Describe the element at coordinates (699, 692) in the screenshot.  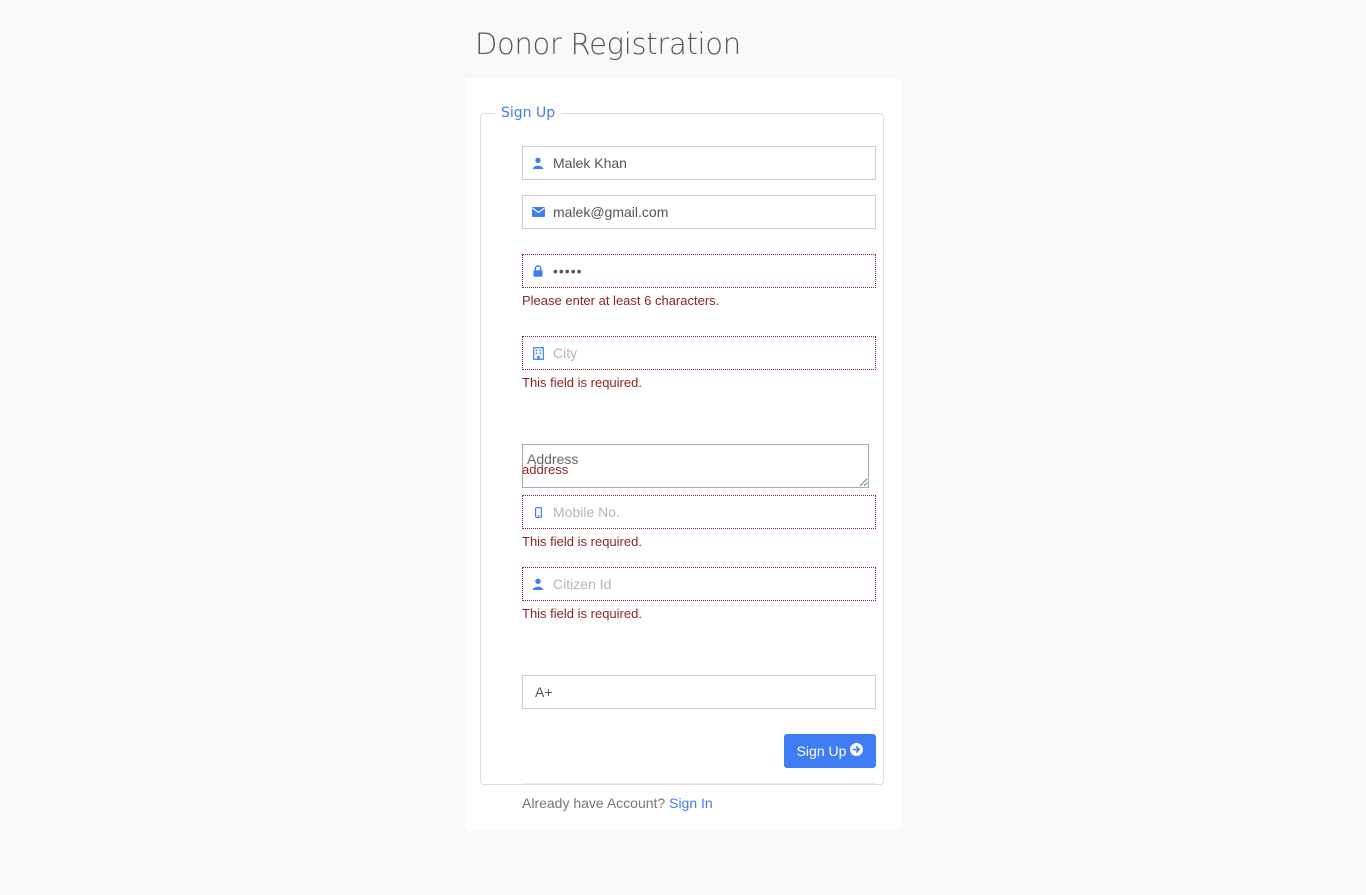
I see `blood-group-select: A+` at that location.